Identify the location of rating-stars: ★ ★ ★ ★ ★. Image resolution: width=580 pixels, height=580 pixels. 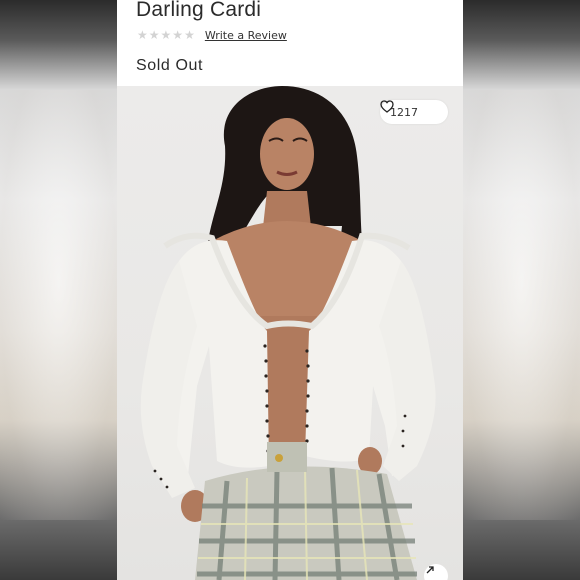
(166, 35).